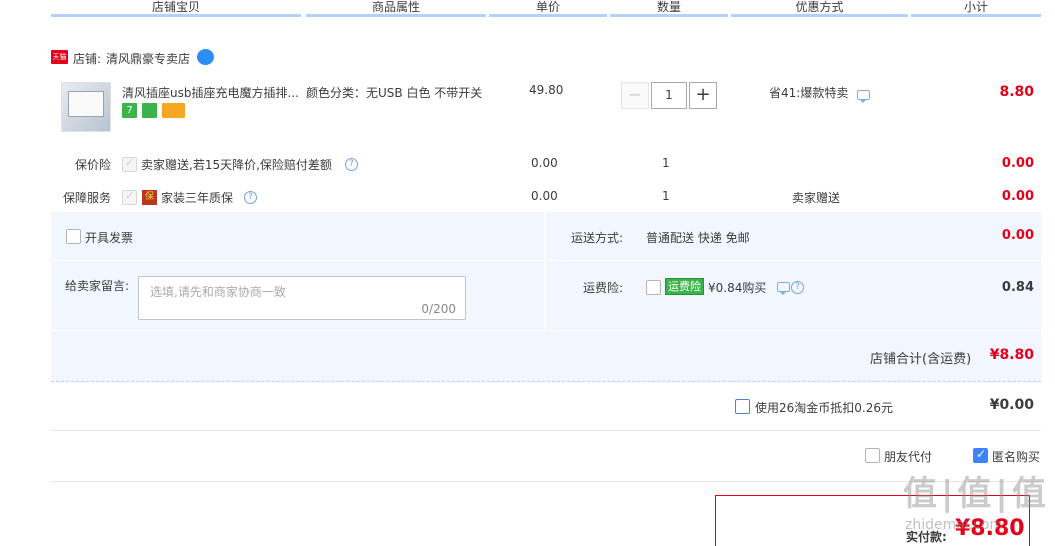 Image resolution: width=1055 pixels, height=546 pixels. I want to click on col-header-price: 单价, so click(548, 8).